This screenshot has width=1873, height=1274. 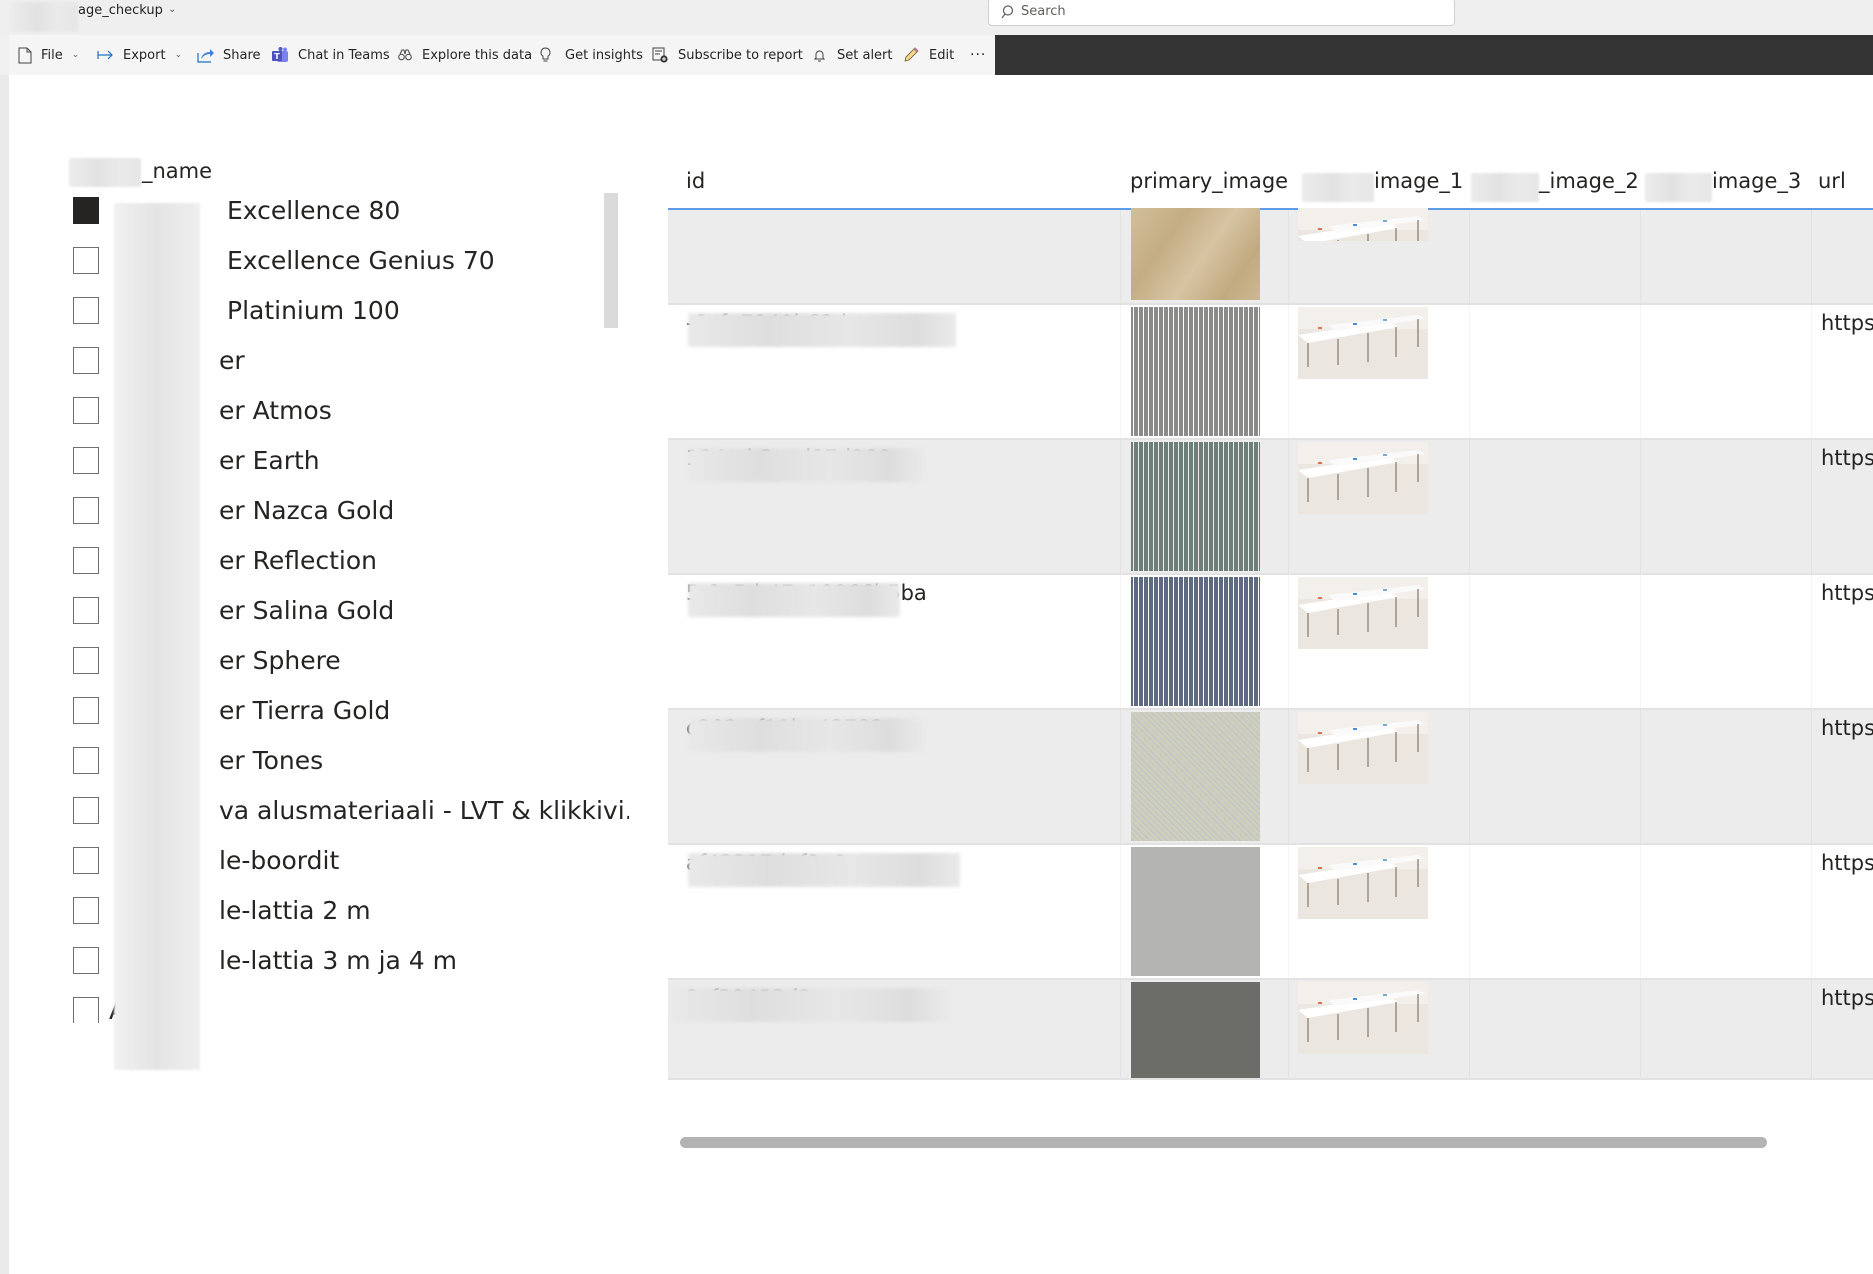 What do you see at coordinates (331, 55) in the screenshot?
I see `chat-in-teams-button: T Chat in Teams` at bounding box center [331, 55].